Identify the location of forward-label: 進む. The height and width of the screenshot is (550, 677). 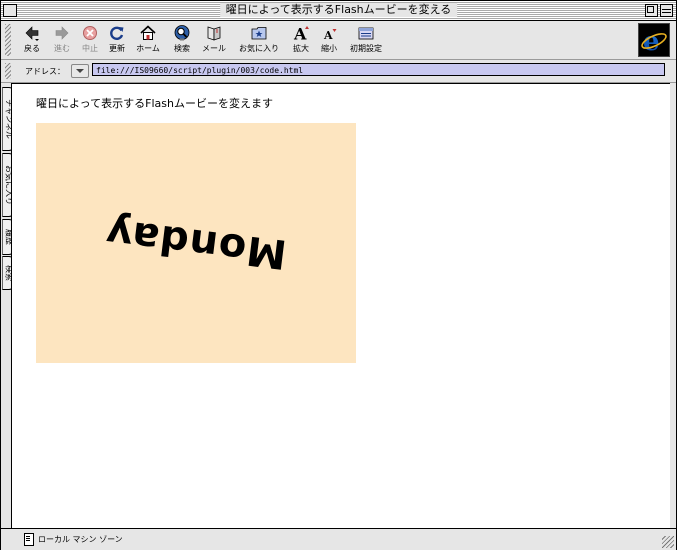
(62, 48).